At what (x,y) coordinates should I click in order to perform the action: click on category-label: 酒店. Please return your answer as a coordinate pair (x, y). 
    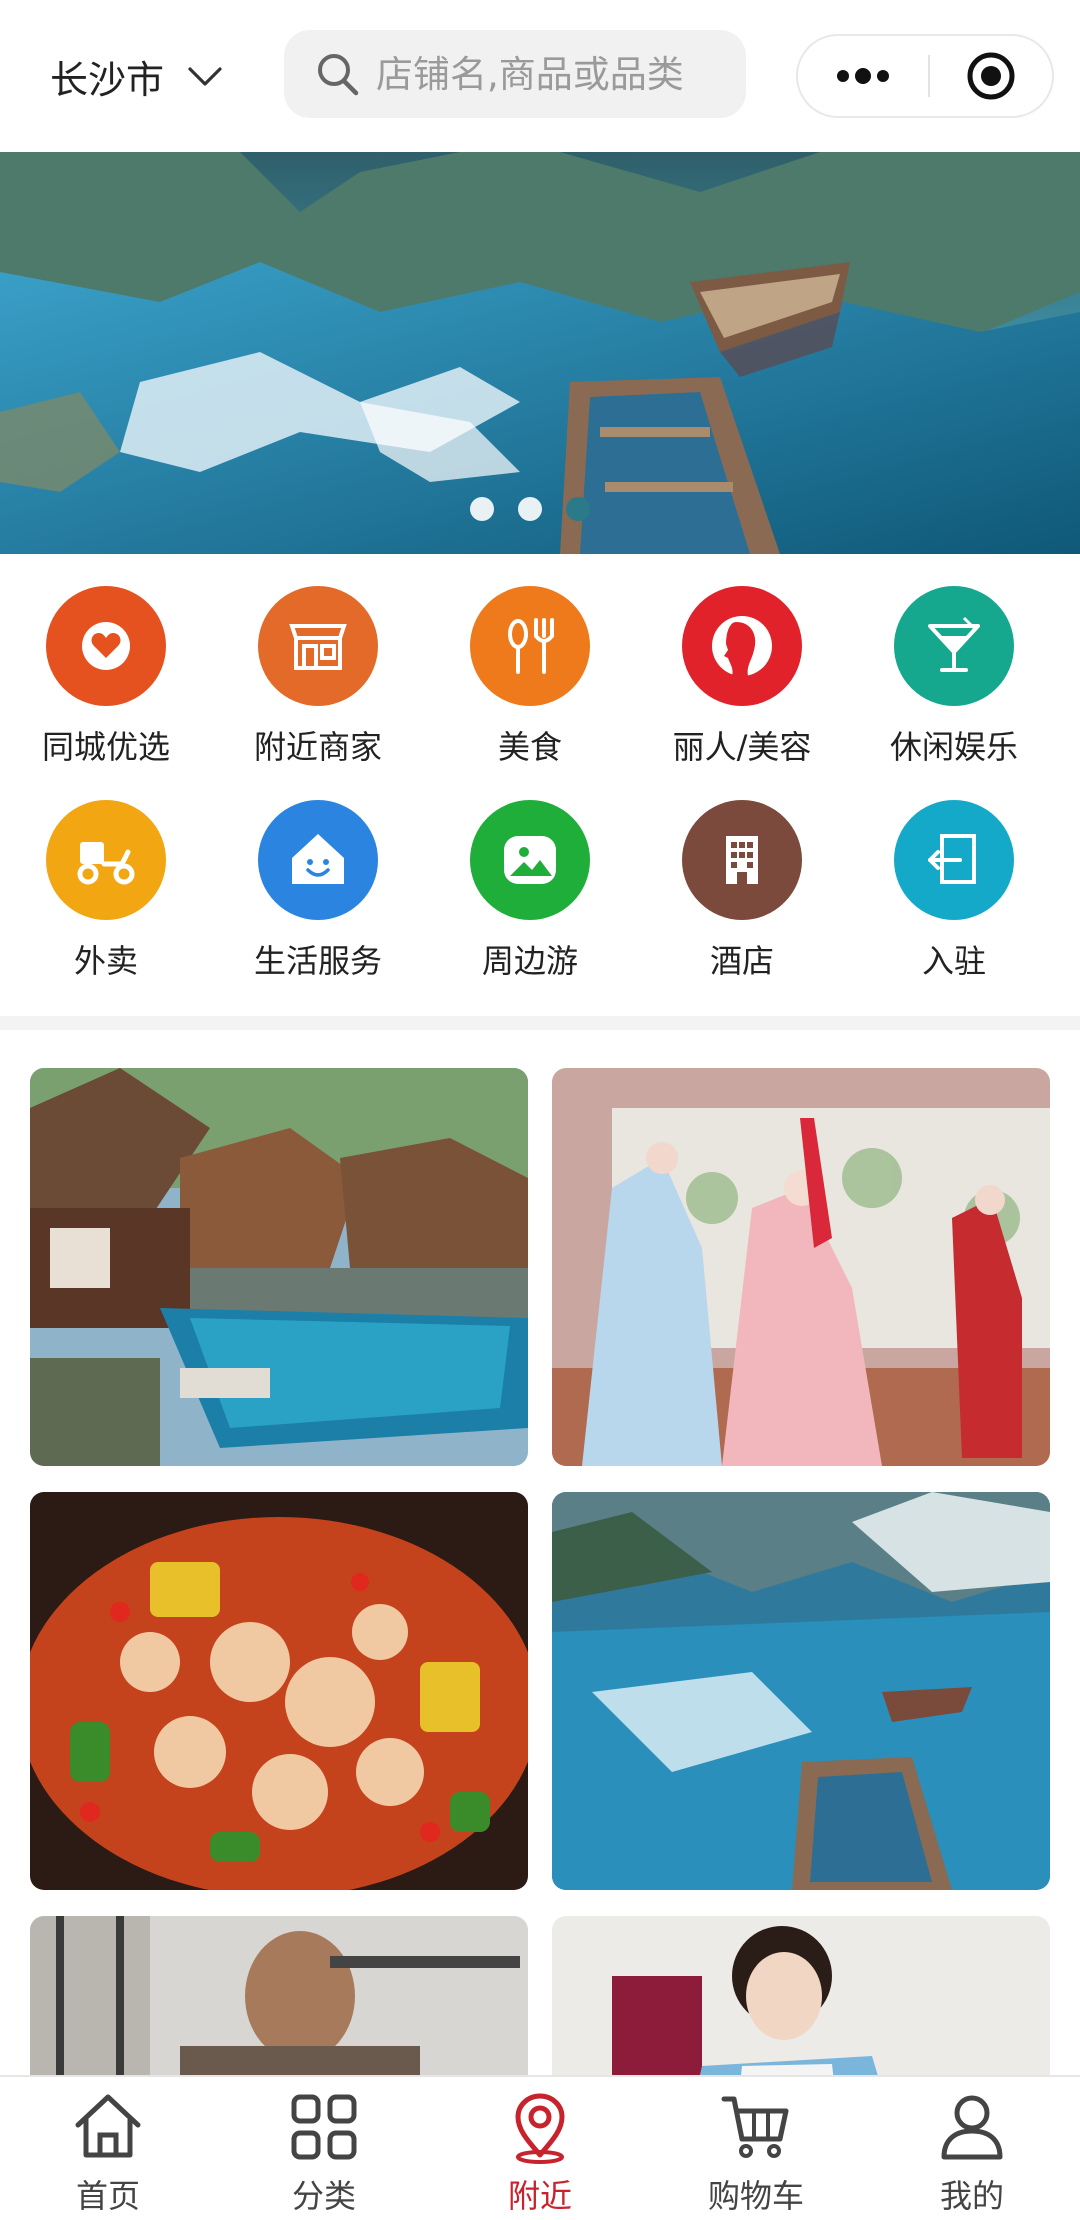
    Looking at the image, I should click on (741, 961).